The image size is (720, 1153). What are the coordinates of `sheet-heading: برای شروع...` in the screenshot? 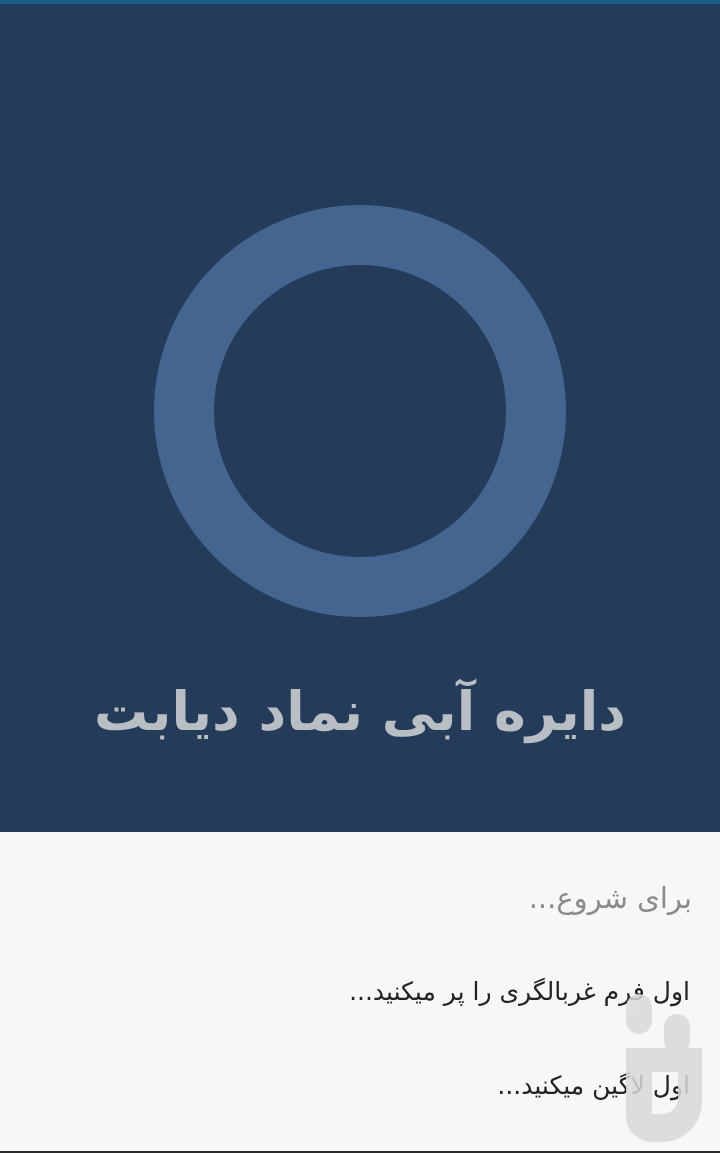 It's located at (610, 898).